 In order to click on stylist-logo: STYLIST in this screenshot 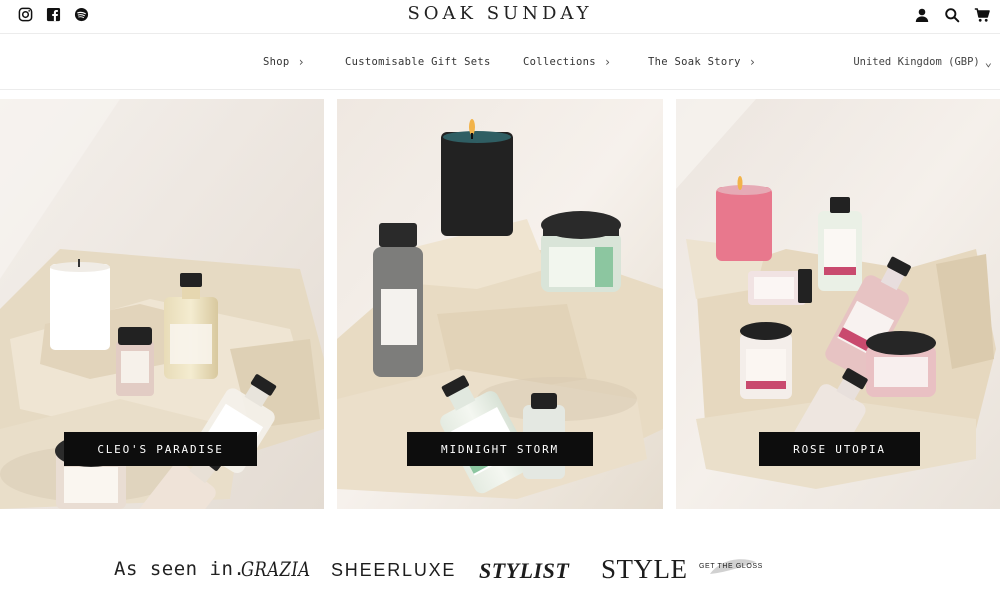, I will do `click(524, 570)`.